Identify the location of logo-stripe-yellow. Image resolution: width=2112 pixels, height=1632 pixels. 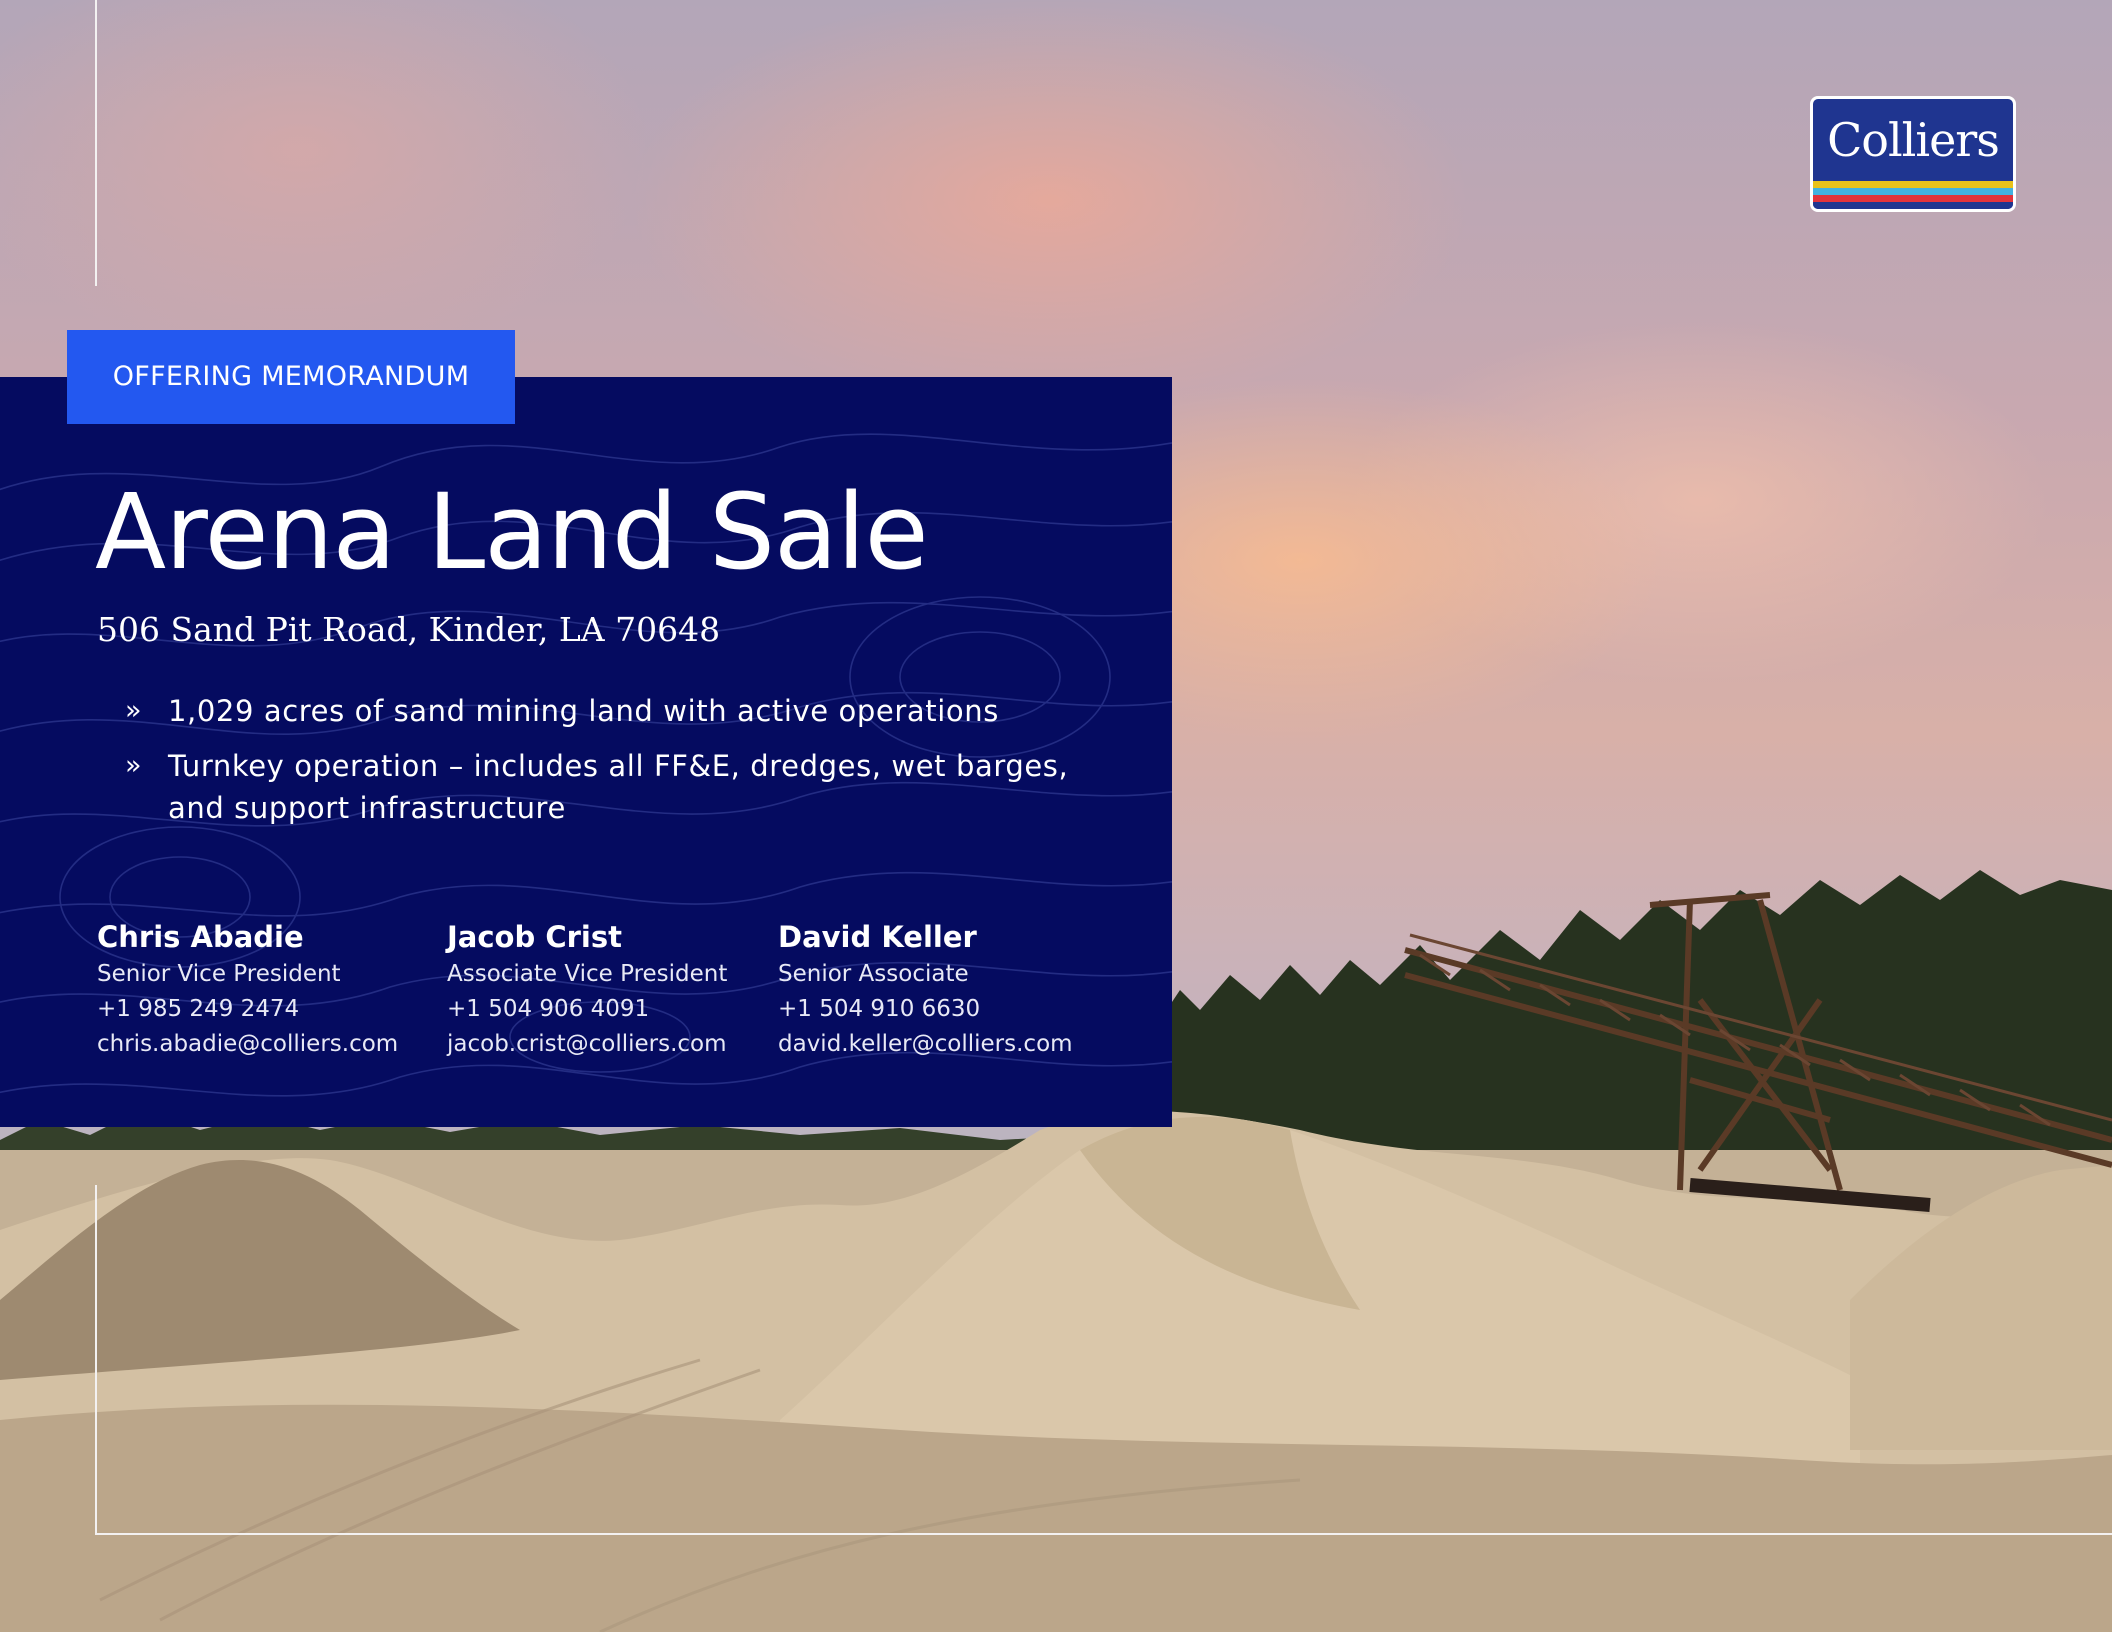
(1913, 184).